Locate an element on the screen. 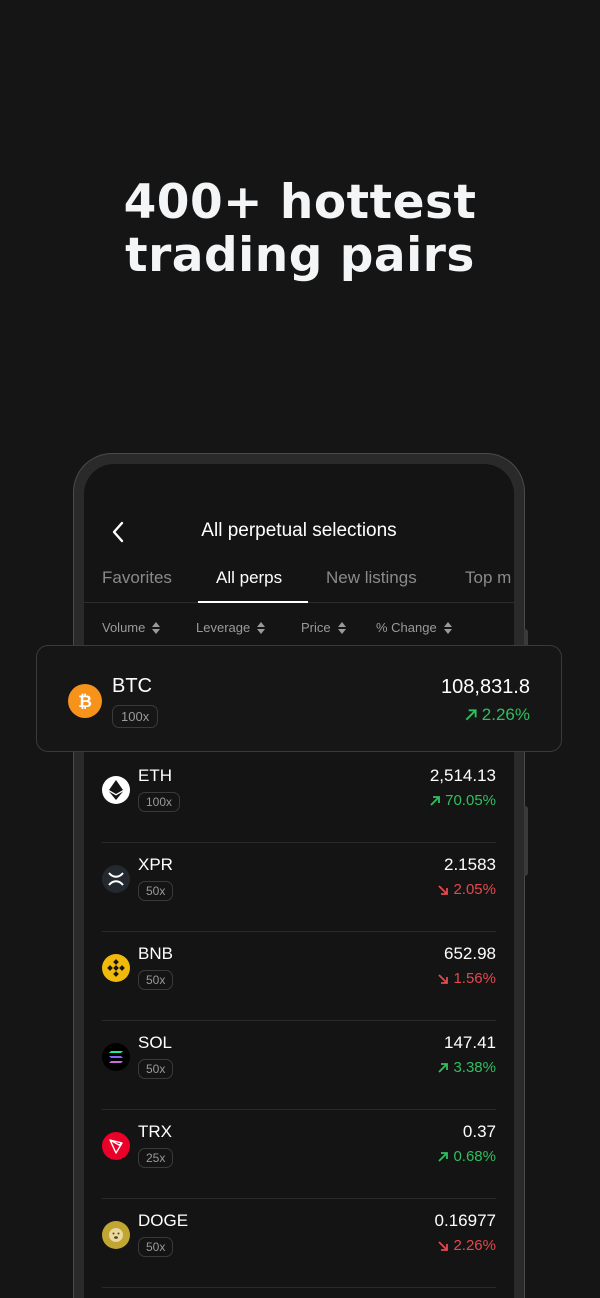 Image resolution: width=600 pixels, height=1298 pixels. sort-price: Price is located at coordinates (324, 627).